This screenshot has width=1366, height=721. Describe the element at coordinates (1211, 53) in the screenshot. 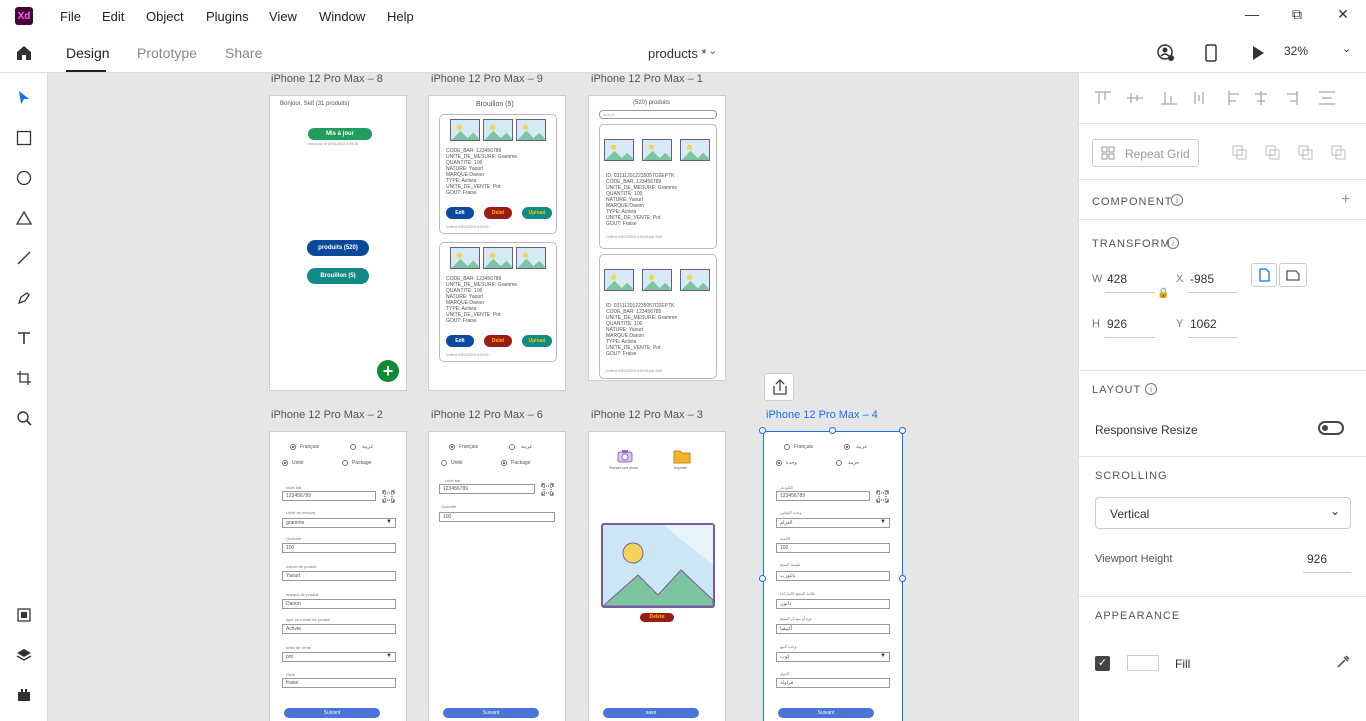

I see `device-preview-icon` at that location.